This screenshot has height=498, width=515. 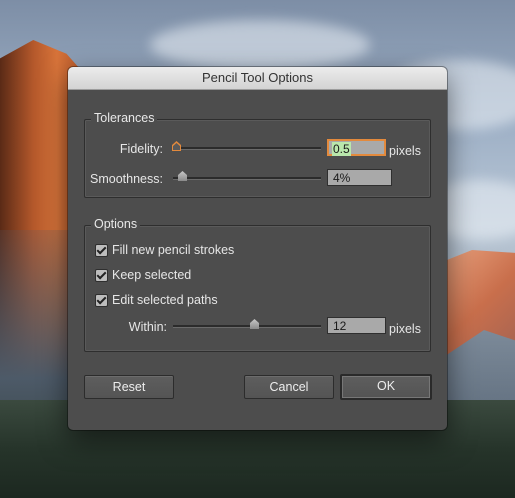 What do you see at coordinates (289, 387) in the screenshot?
I see `cancel-button: Cancel` at bounding box center [289, 387].